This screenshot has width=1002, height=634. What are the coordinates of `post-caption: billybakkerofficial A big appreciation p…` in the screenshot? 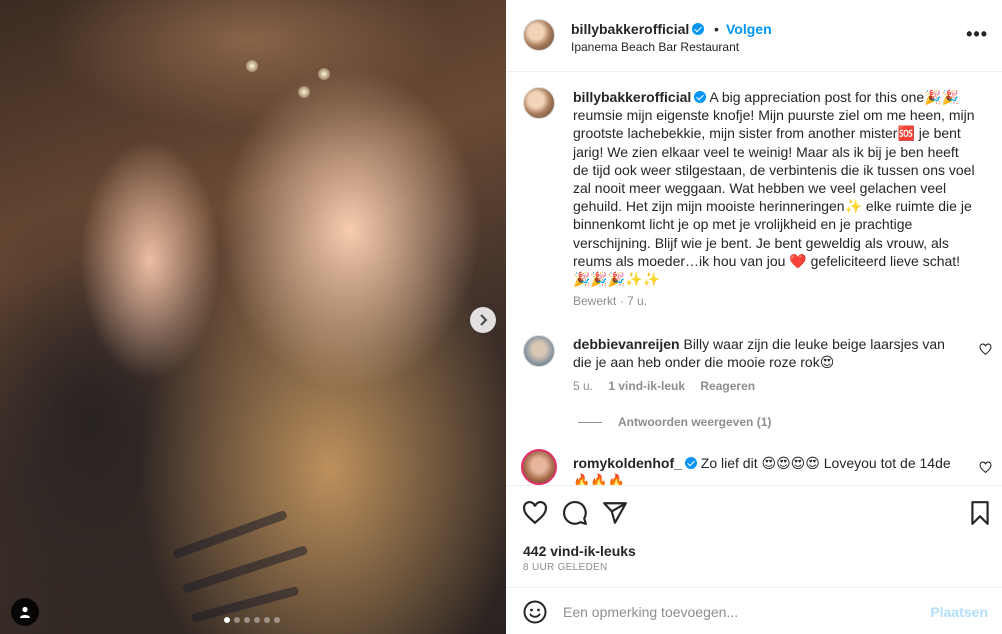 It's located at (775, 188).